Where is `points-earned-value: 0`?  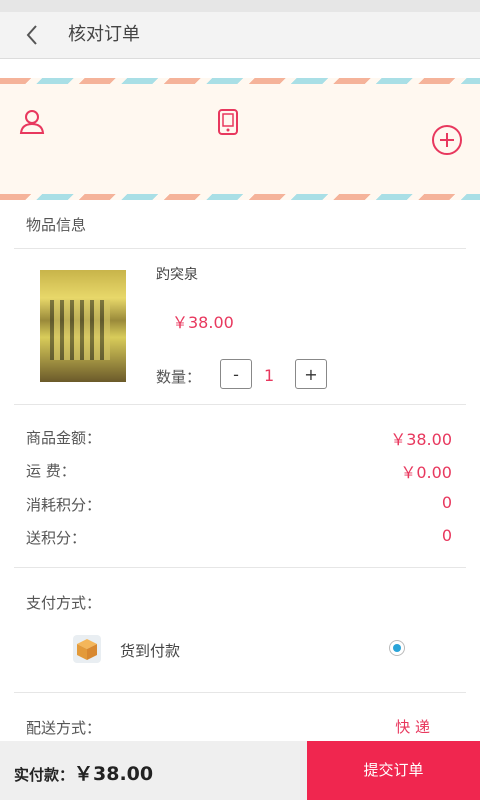 points-earned-value: 0 is located at coordinates (446, 535).